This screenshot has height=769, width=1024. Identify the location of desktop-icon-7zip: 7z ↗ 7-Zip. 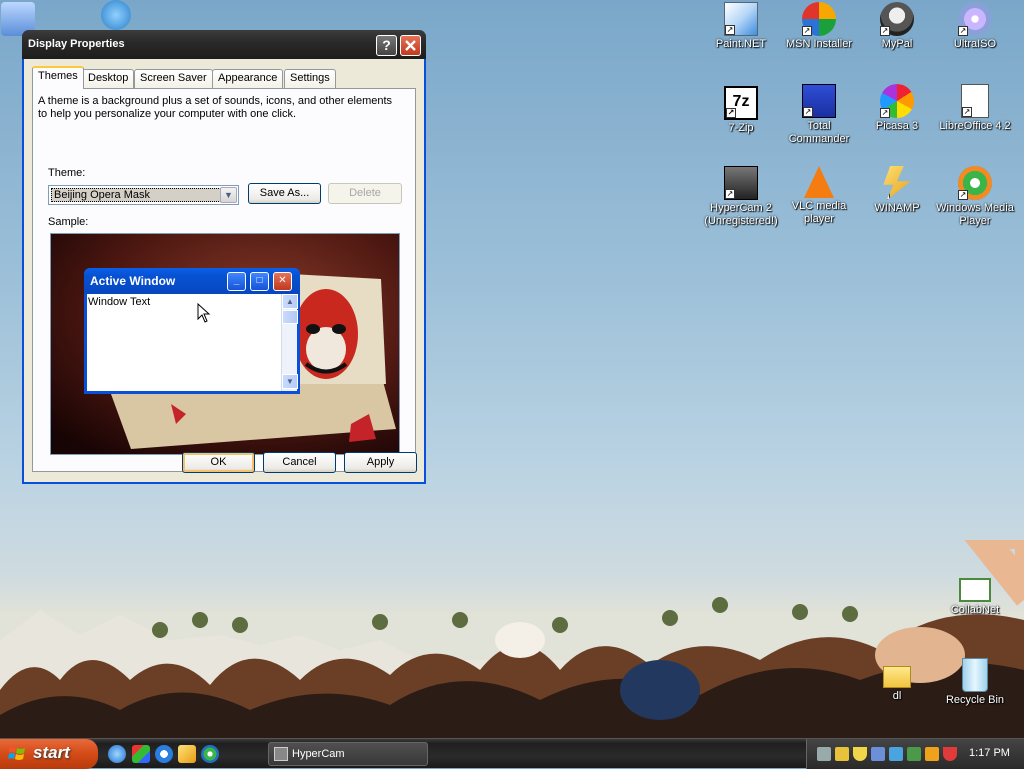
(741, 110).